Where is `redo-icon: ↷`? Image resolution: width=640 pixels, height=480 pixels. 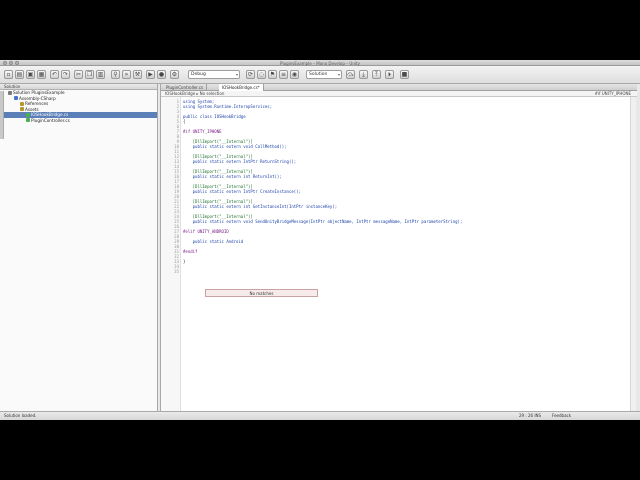 redo-icon: ↷ is located at coordinates (65, 74).